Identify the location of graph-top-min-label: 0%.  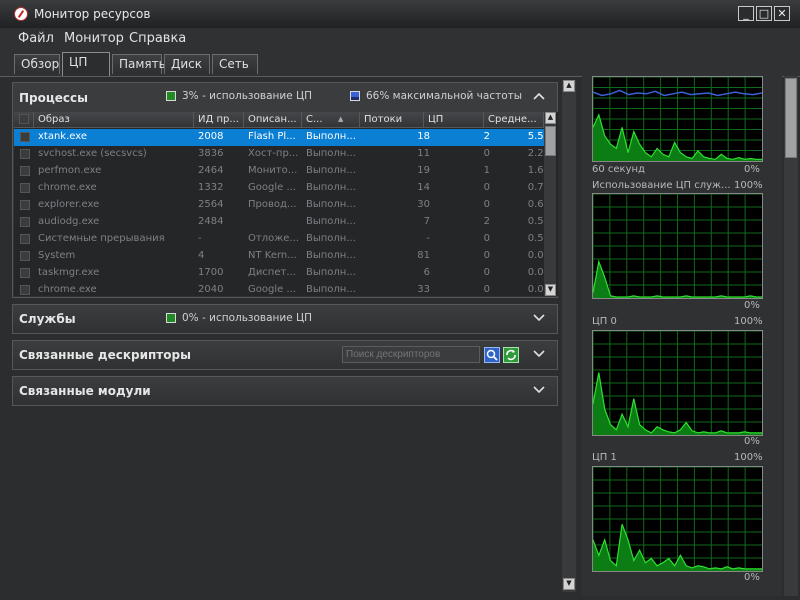
(752, 169).